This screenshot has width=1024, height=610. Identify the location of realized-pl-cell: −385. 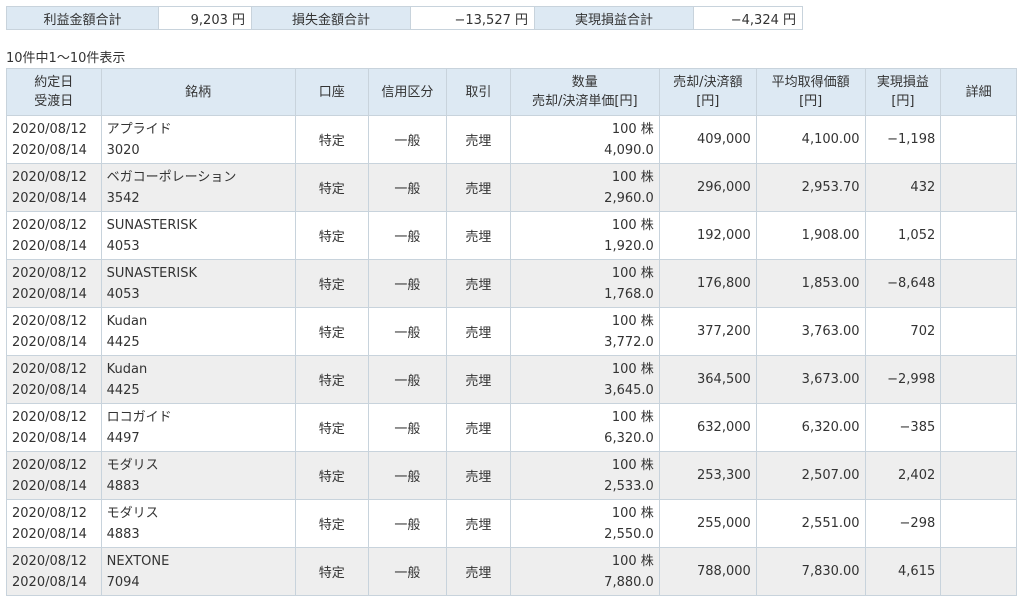
(903, 427).